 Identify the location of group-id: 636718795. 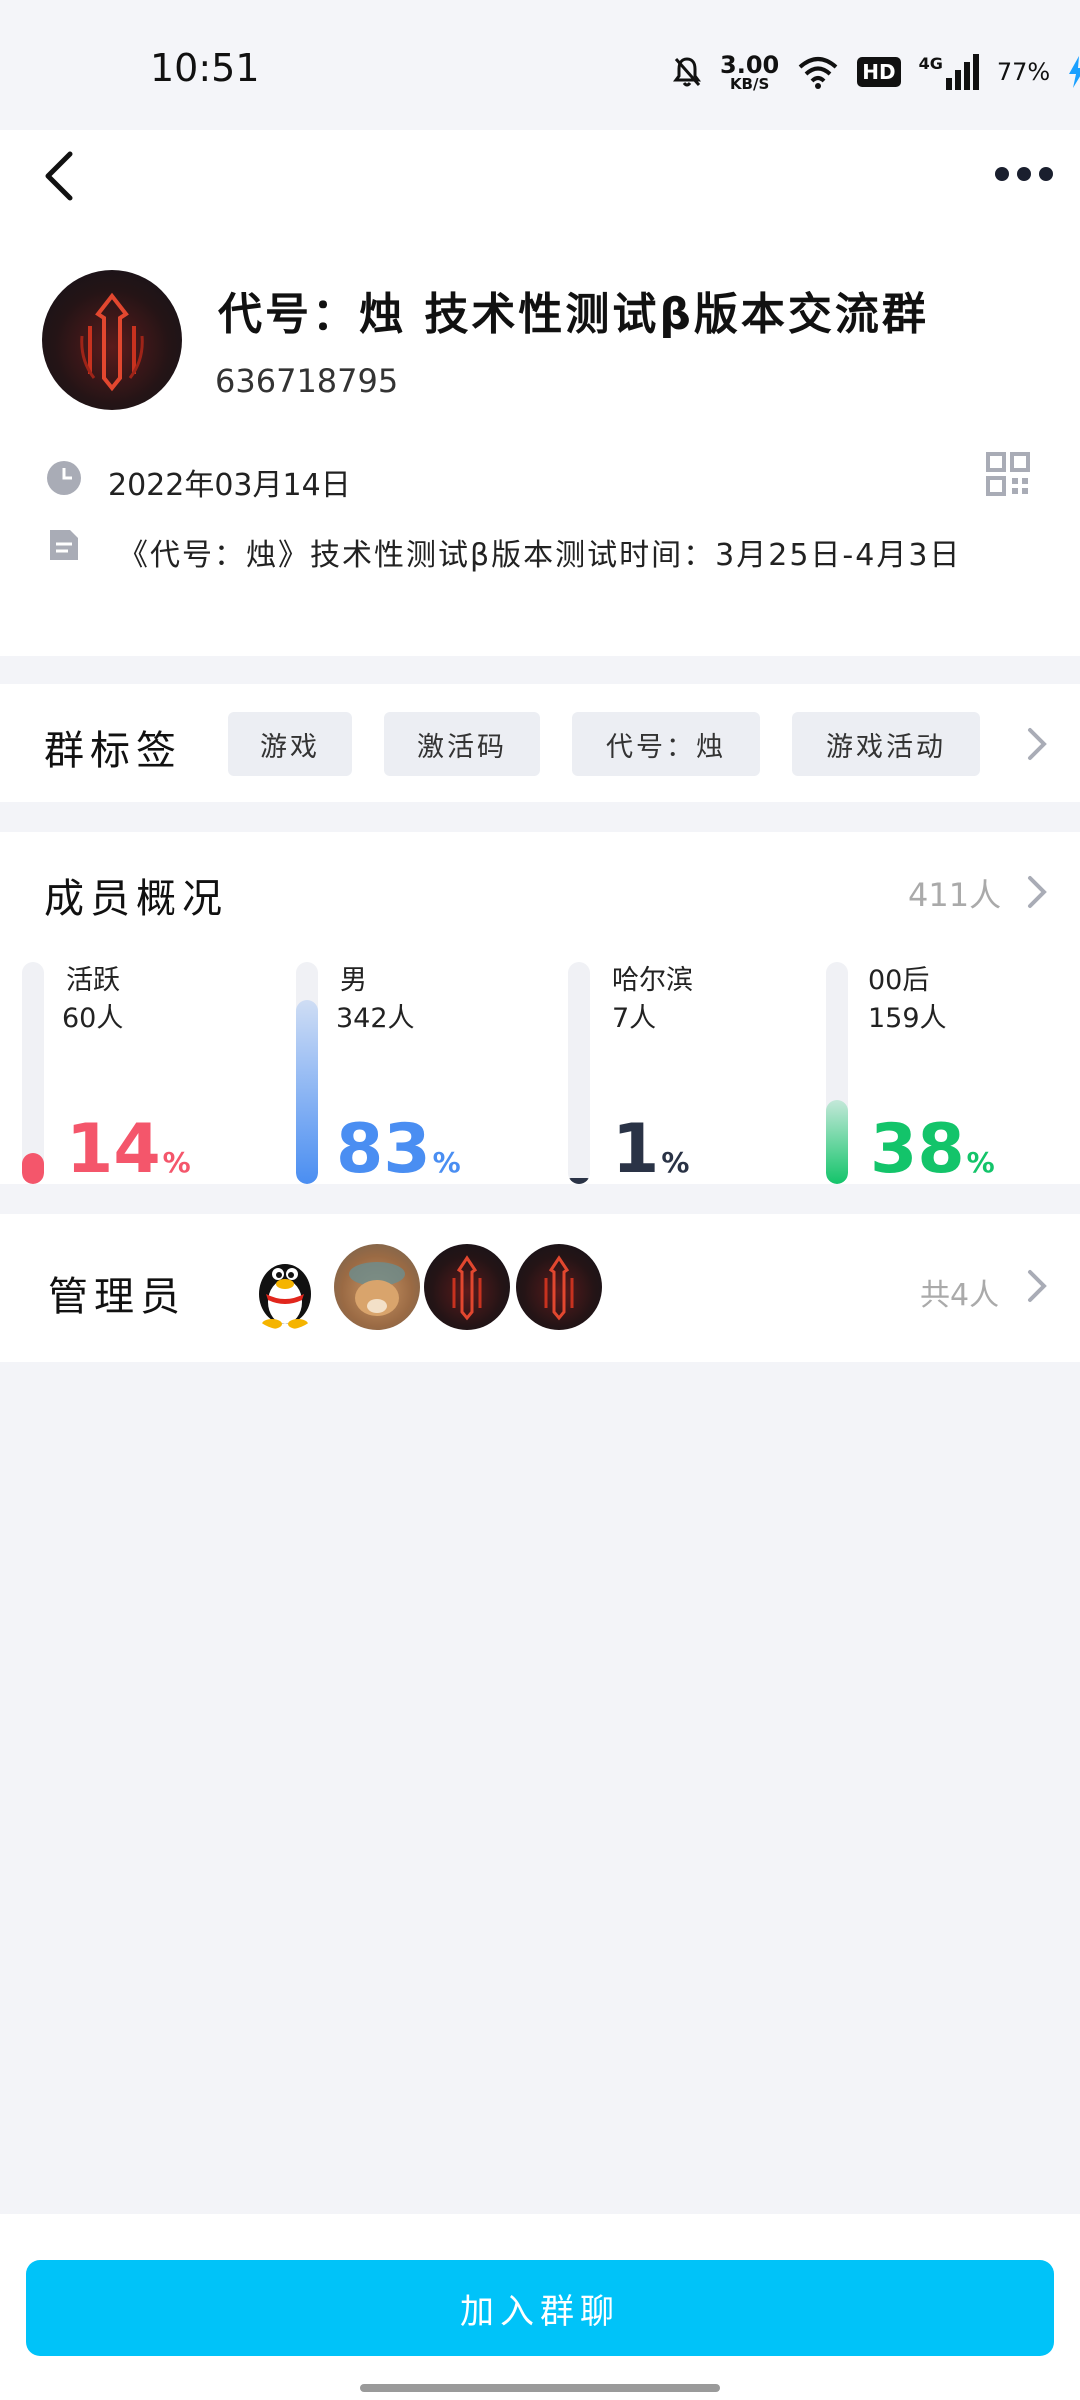
(307, 381).